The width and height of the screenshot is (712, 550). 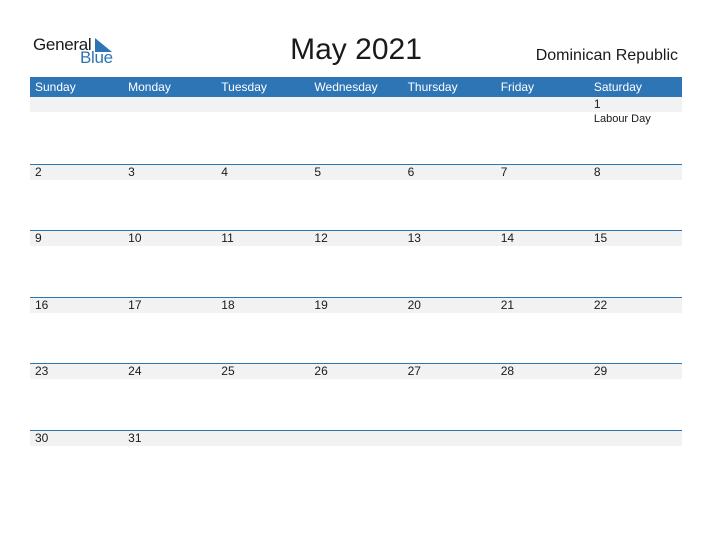 I want to click on day-number: 15, so click(x=600, y=238).